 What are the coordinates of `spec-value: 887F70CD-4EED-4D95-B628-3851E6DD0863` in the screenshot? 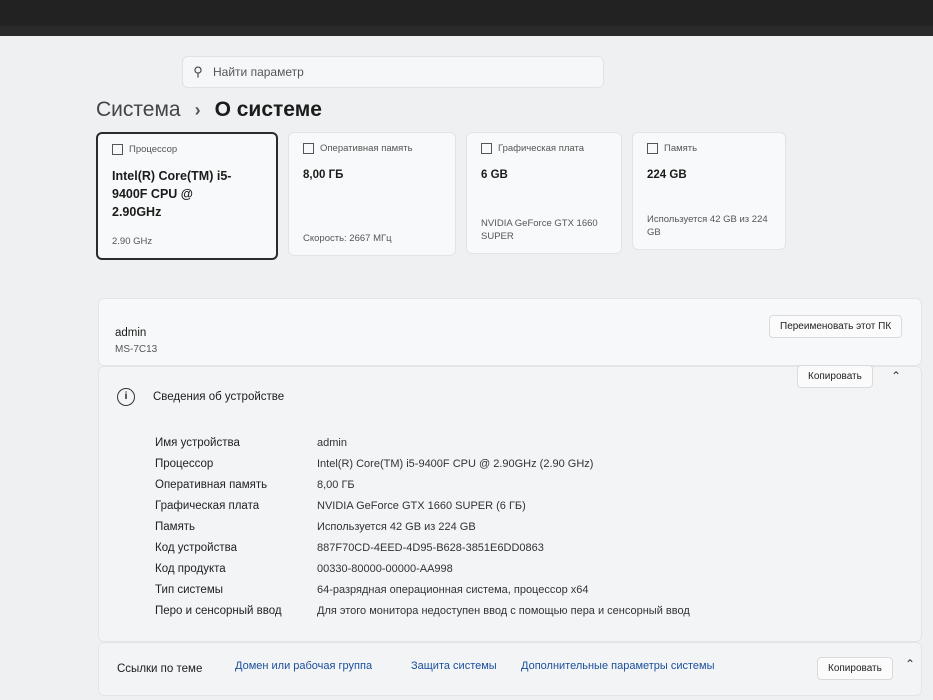 It's located at (430, 548).